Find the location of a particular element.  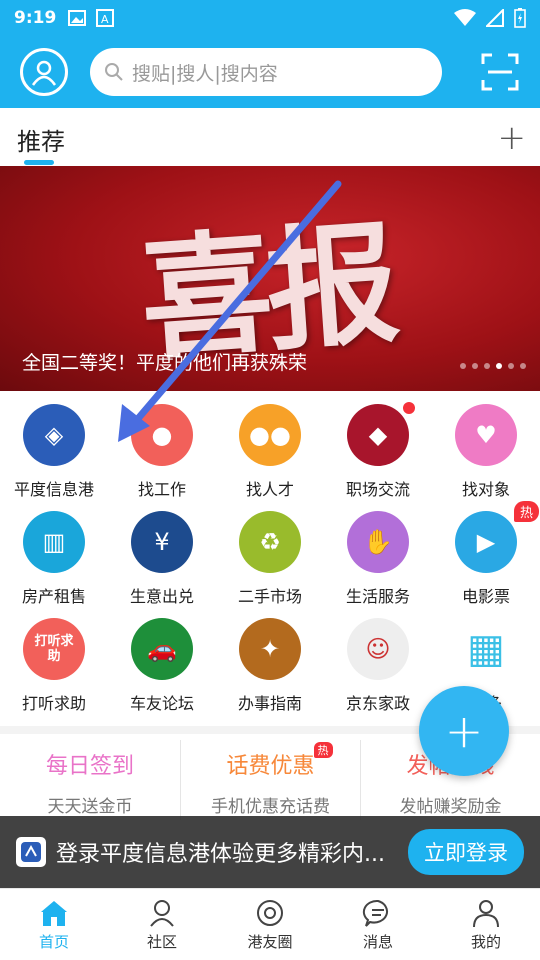

nav-community: 社区 is located at coordinates (162, 924).